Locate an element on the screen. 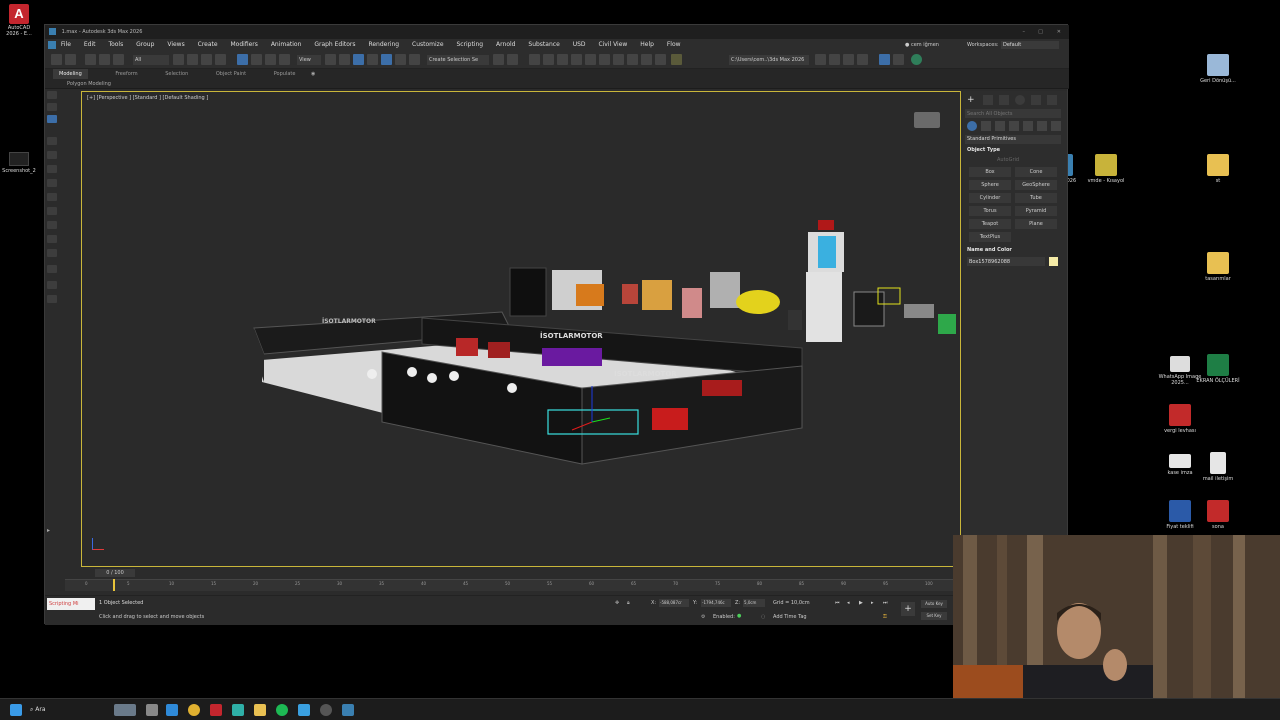 This screenshot has height=720, width=1280. material-editor-icon is located at coordinates (604, 59).